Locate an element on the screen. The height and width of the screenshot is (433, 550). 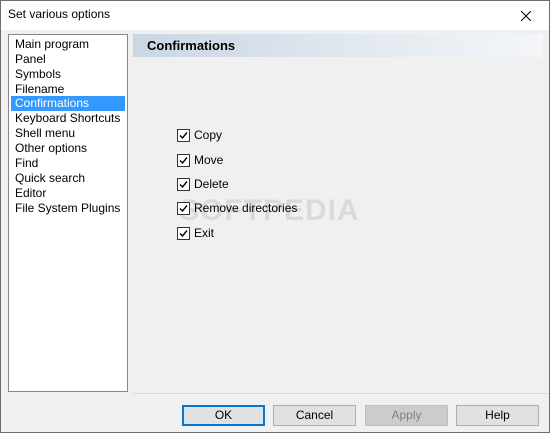
sidebar-item-file-system-plugins: File System Plugins is located at coordinates (68, 208).